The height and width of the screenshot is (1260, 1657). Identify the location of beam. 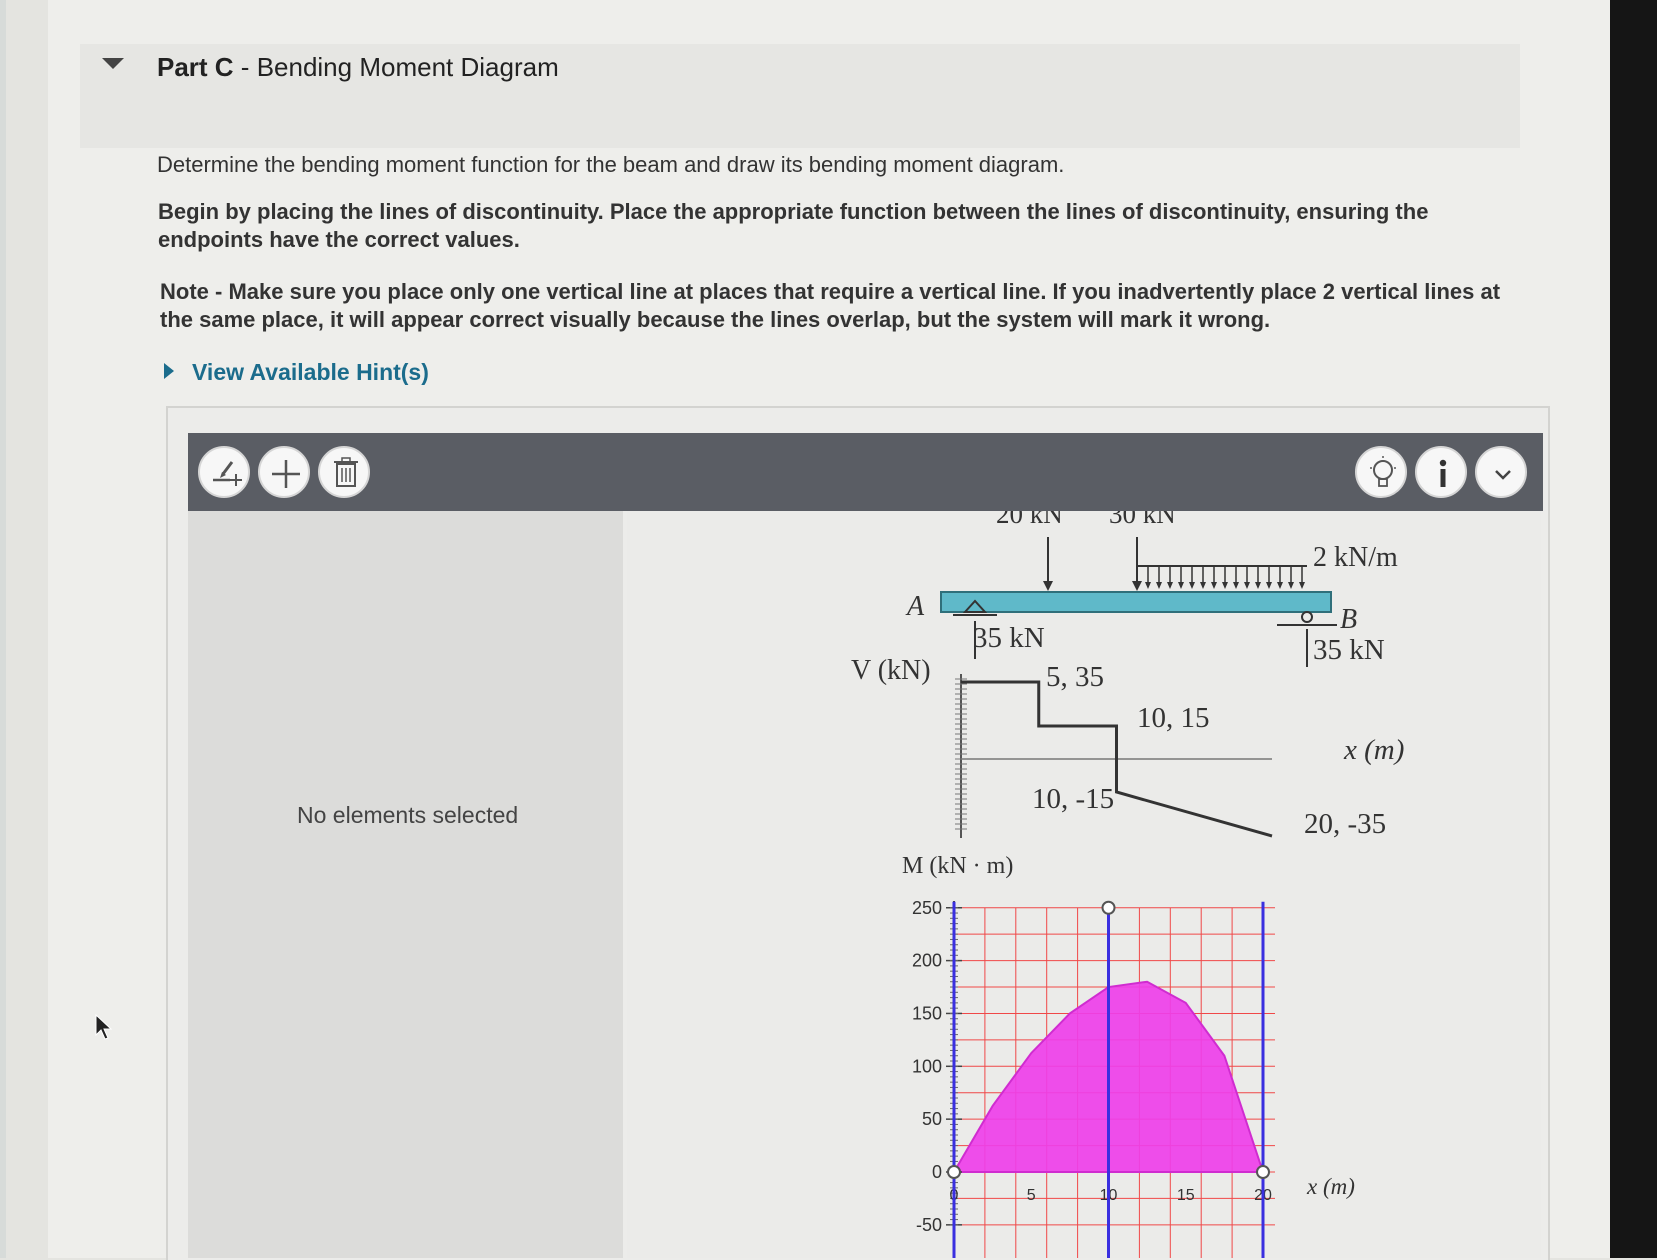
(1136, 602).